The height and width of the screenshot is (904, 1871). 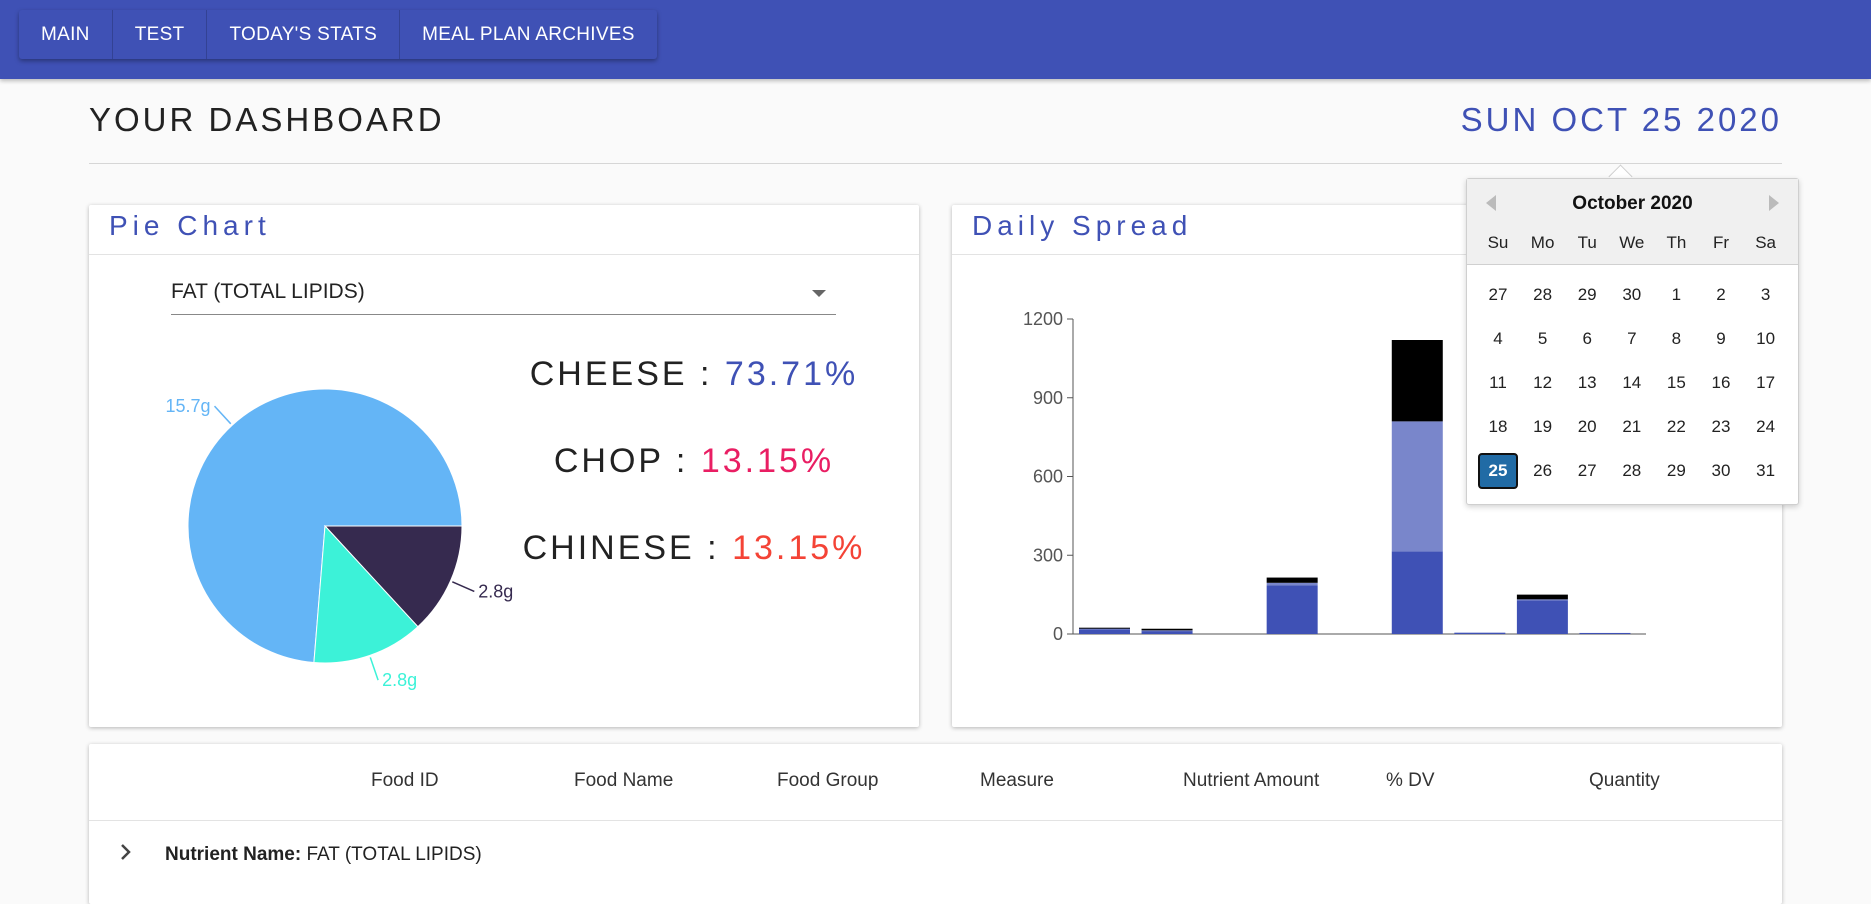 I want to click on nutrient-name-label: Nutrient Name:, so click(x=233, y=854).